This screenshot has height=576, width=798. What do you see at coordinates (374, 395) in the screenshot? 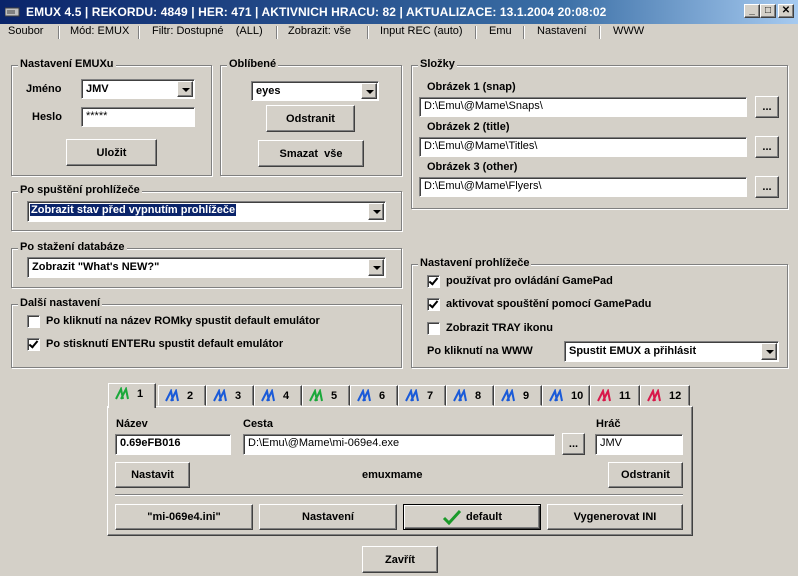
I see `tab-6: 6` at bounding box center [374, 395].